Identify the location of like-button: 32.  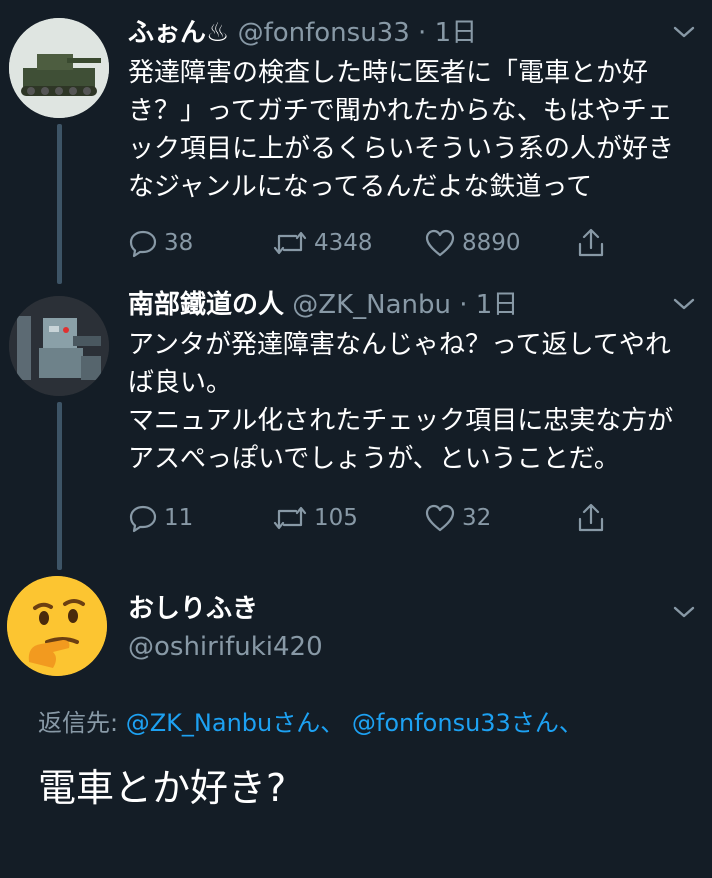
(457, 518).